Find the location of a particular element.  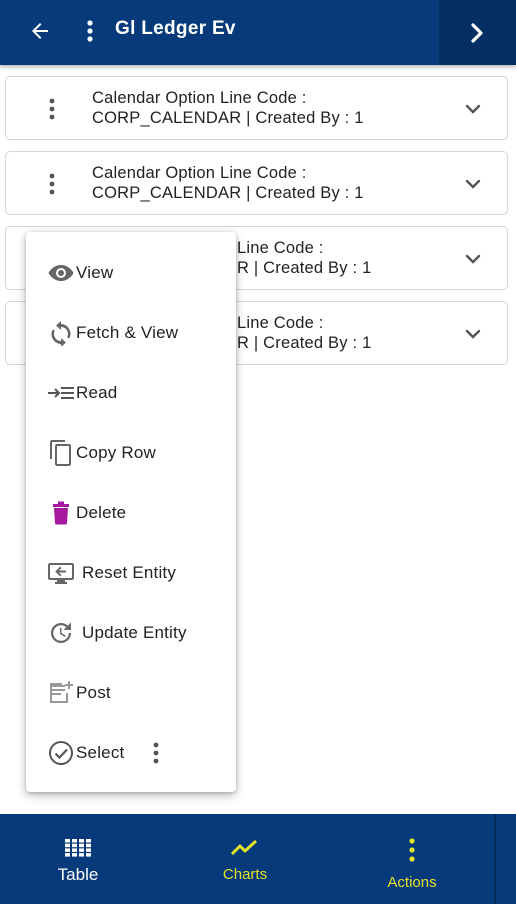

menu-item-view: View is located at coordinates (131, 273).